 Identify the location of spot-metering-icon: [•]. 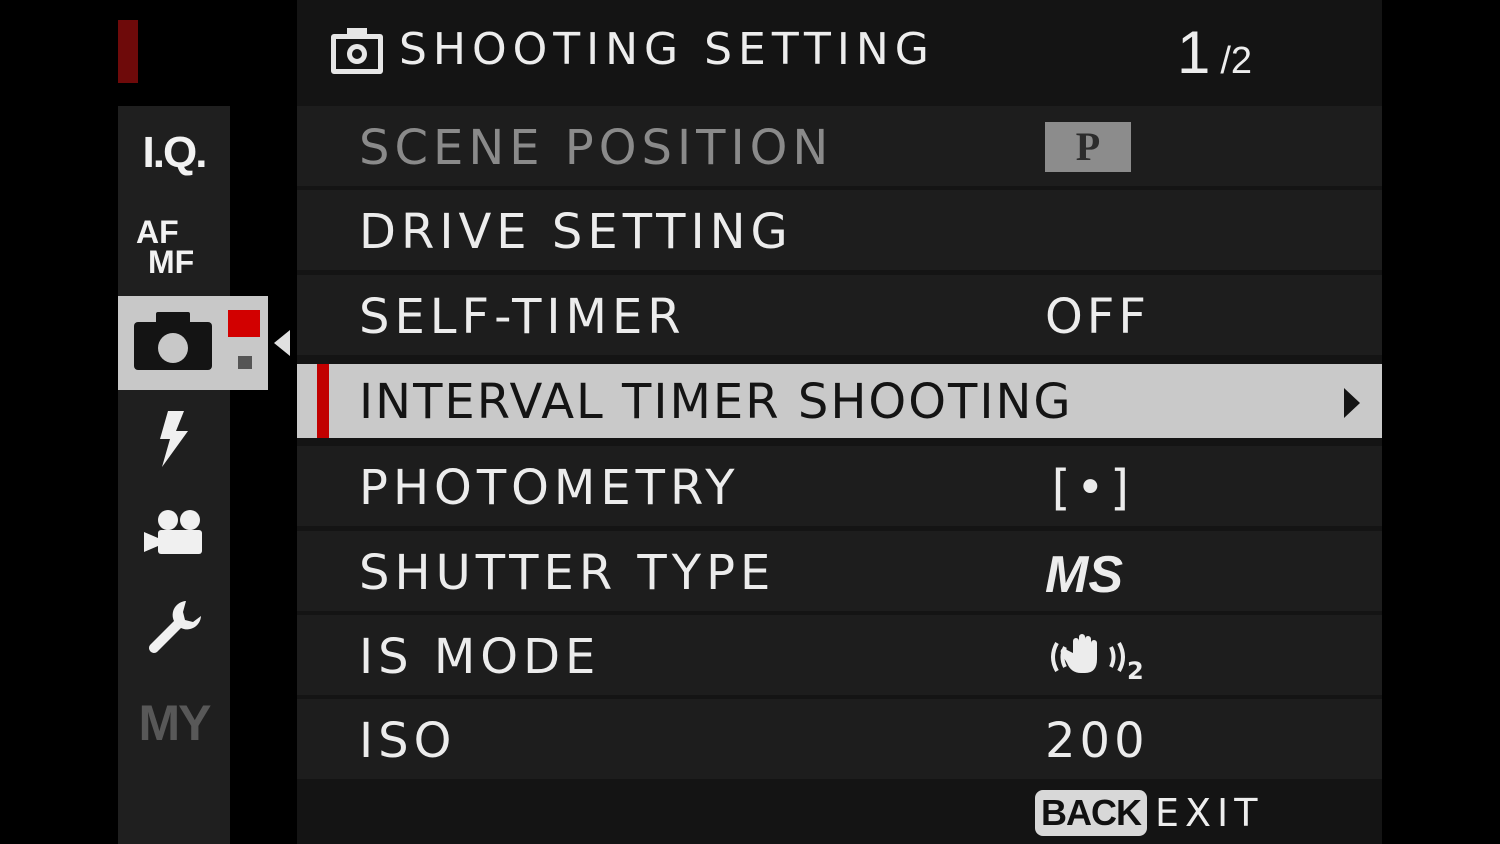
(1091, 488).